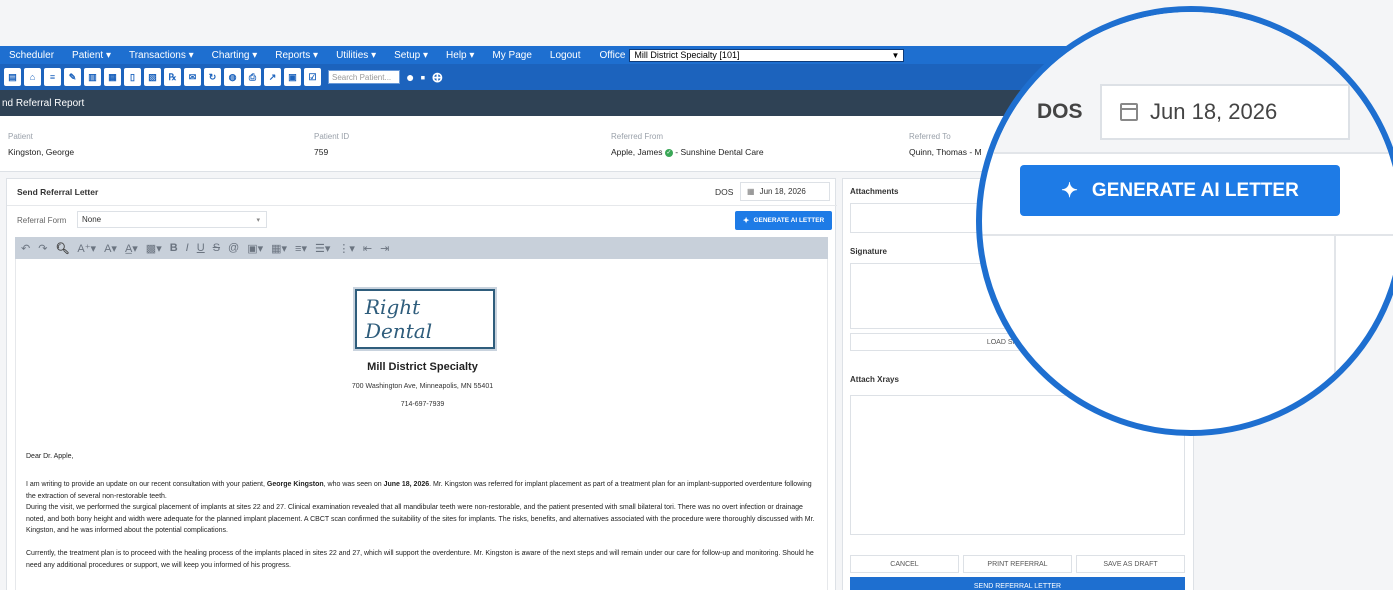 The height and width of the screenshot is (590, 1393). What do you see at coordinates (353, 484) in the screenshot?
I see `p1-text-b: , who was seen on` at bounding box center [353, 484].